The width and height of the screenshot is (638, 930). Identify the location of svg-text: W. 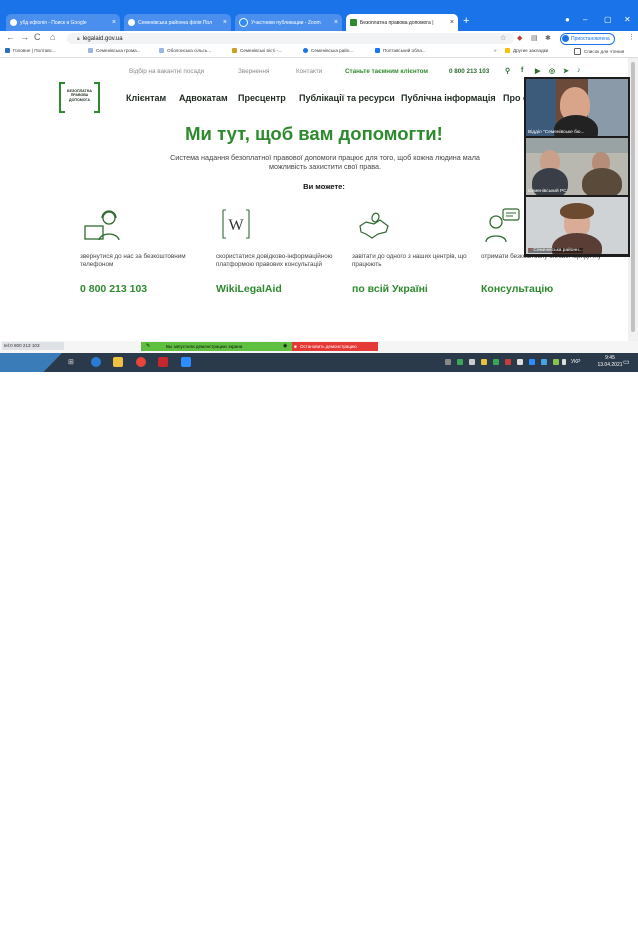
(236, 225).